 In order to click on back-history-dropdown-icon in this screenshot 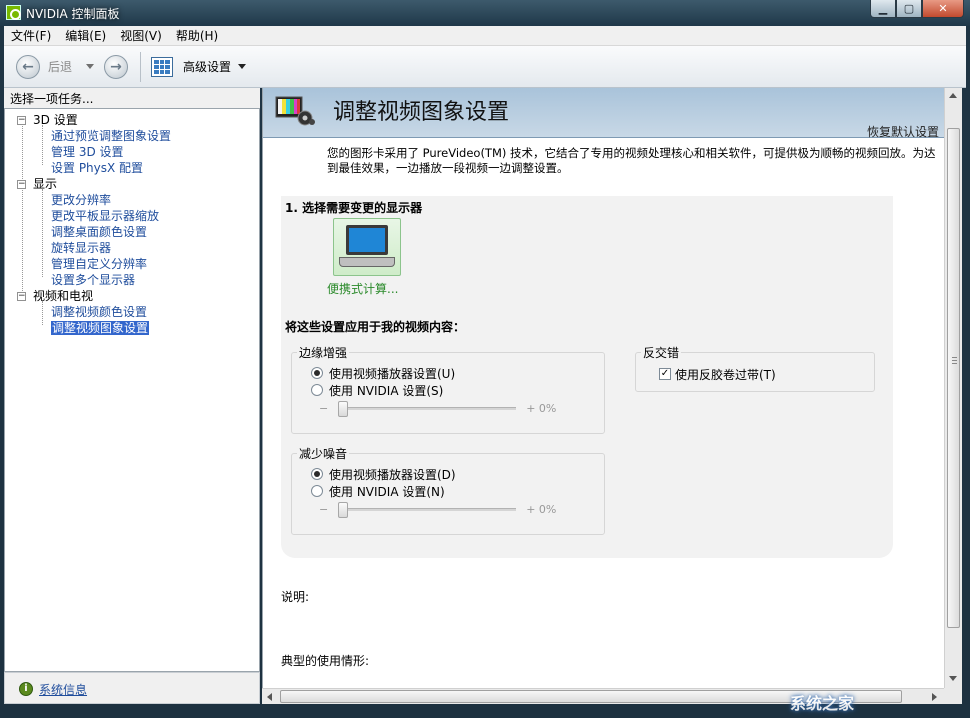, I will do `click(90, 66)`.